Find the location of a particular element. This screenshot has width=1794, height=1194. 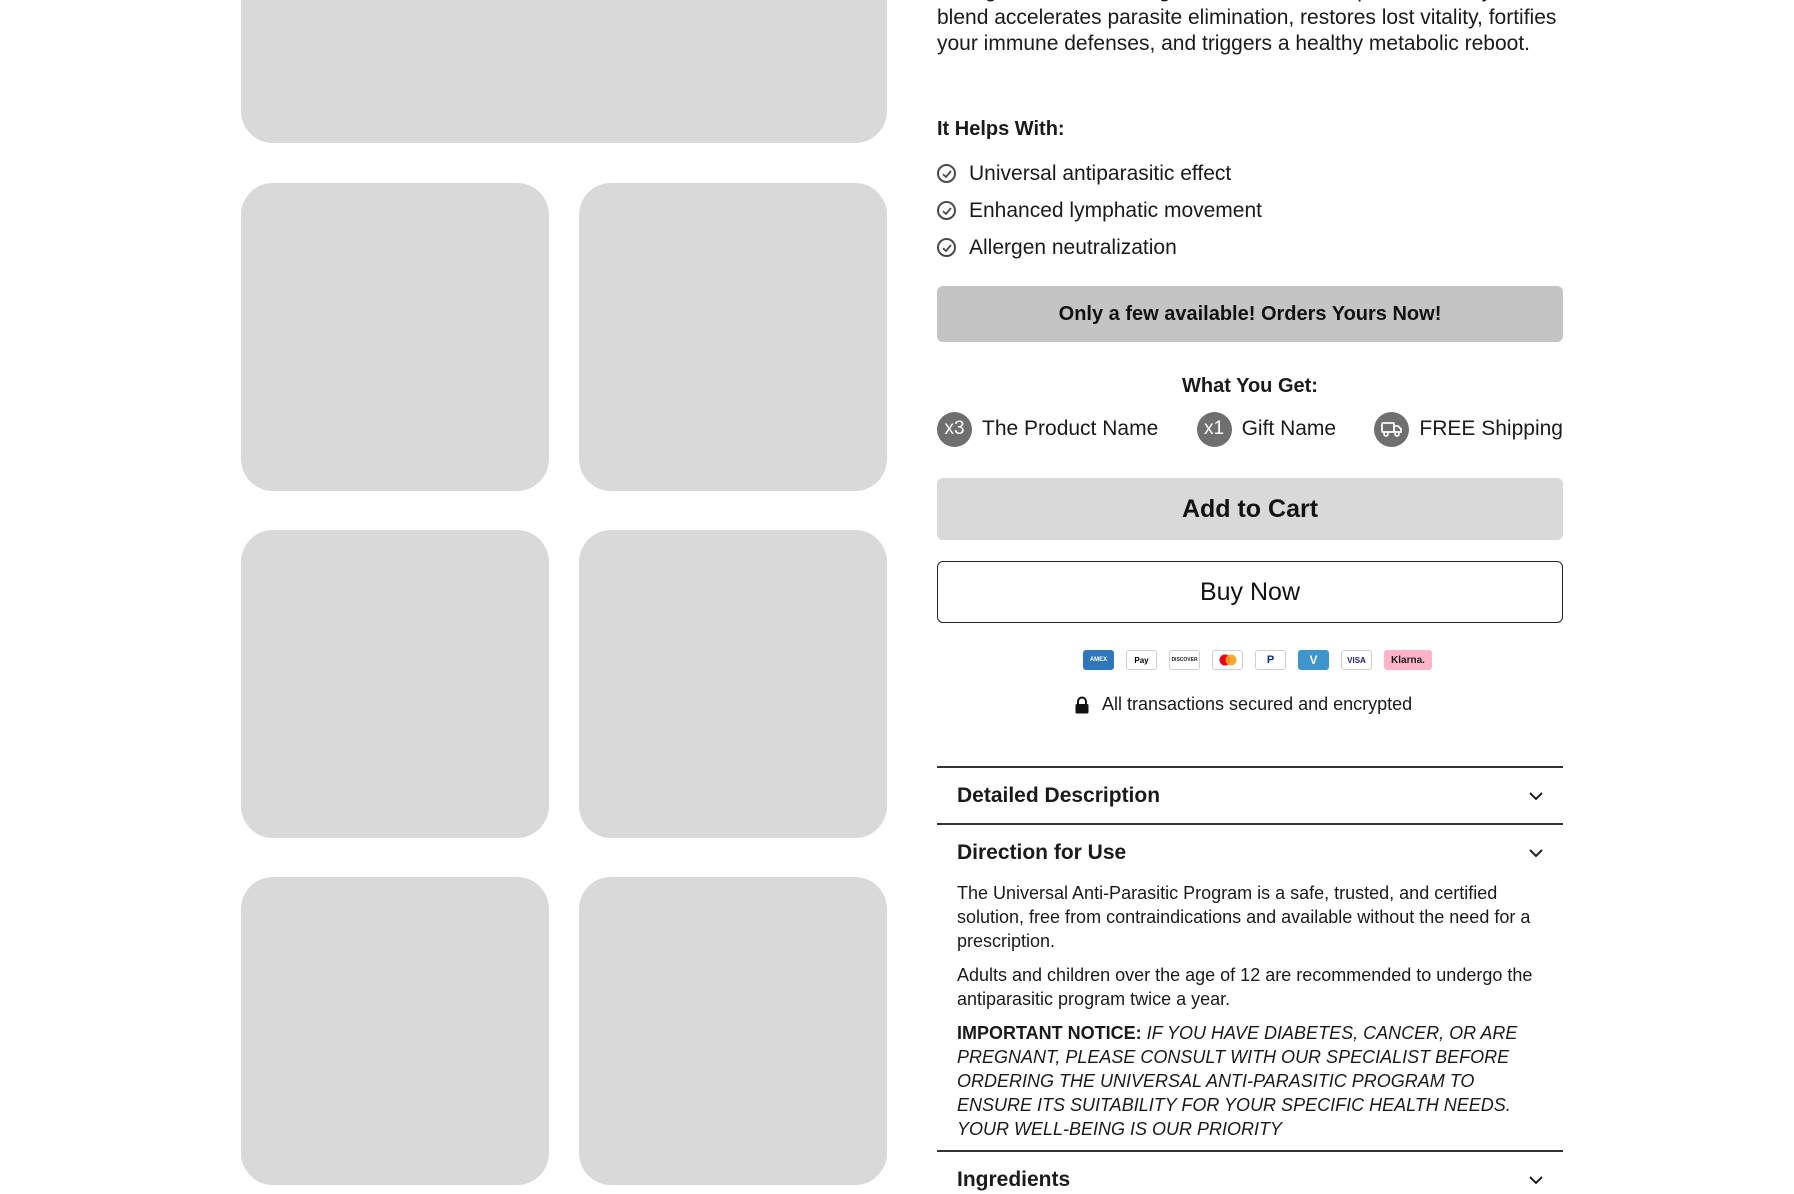

add-to-cart-button: Add to Cart is located at coordinates (1250, 509).